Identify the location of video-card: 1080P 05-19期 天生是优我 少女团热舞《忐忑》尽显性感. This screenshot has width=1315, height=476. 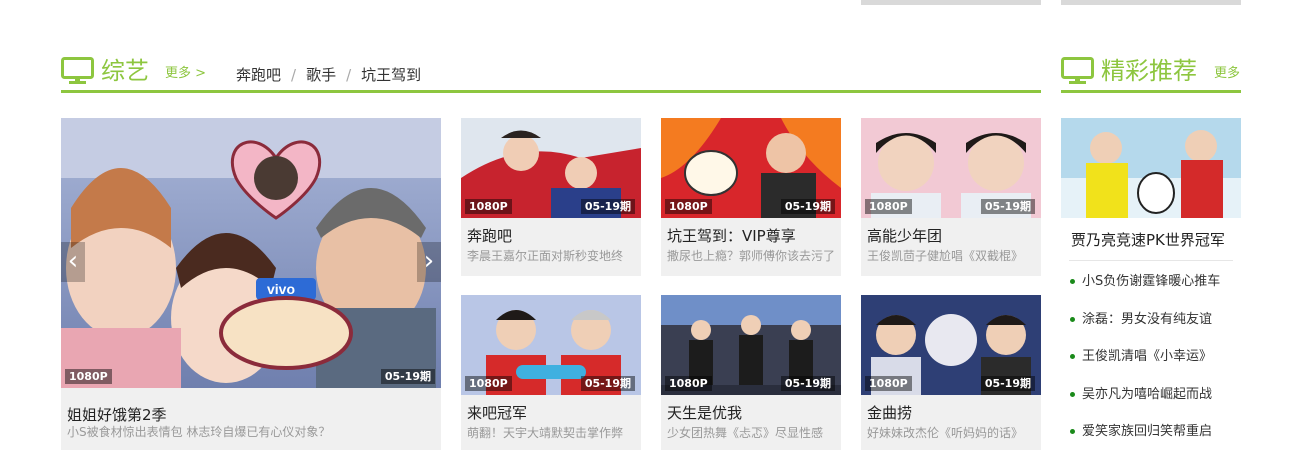
(751, 372).